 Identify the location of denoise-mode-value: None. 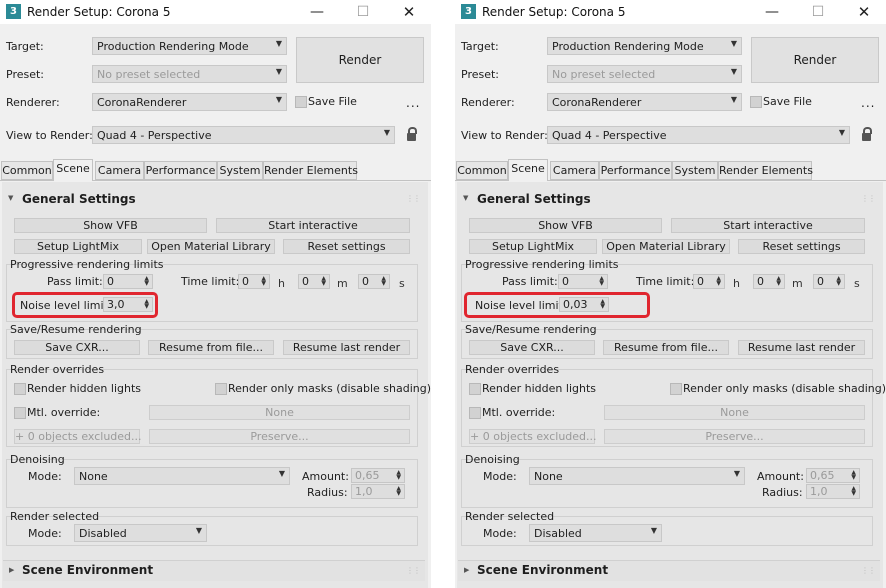
(93, 476).